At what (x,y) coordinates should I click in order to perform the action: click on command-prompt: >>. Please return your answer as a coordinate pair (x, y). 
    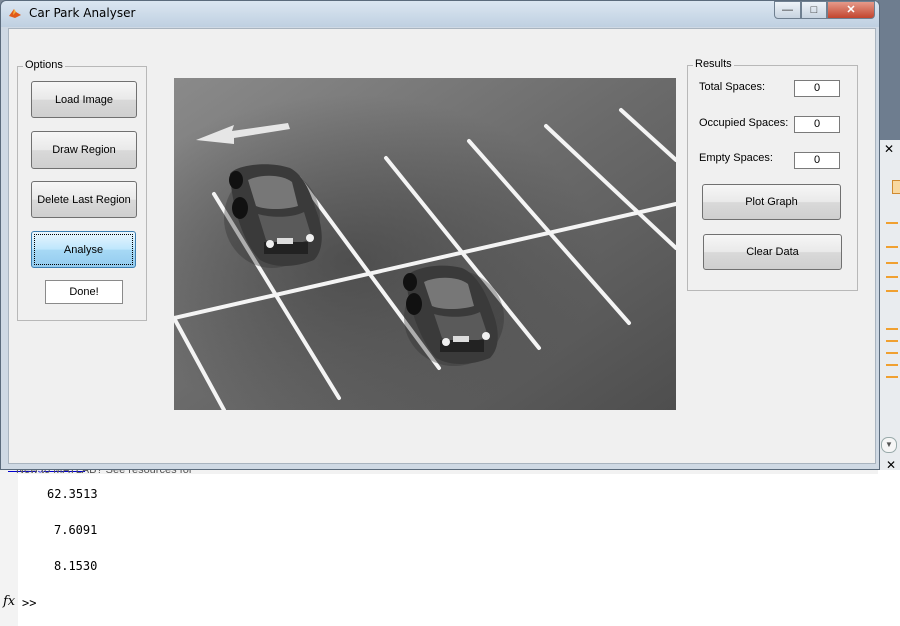
    Looking at the image, I should click on (29, 603).